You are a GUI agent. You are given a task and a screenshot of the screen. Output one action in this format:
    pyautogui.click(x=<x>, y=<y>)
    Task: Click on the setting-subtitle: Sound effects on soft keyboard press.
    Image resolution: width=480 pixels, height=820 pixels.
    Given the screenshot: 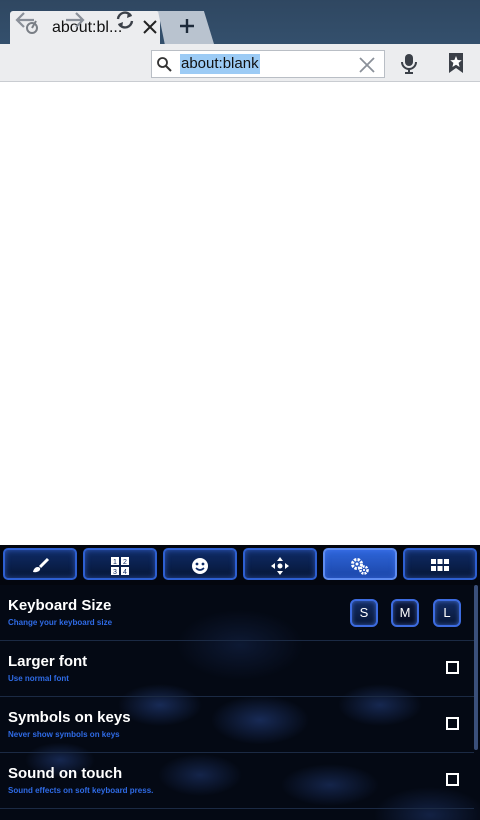 What is the action you would take?
    pyautogui.click(x=81, y=790)
    